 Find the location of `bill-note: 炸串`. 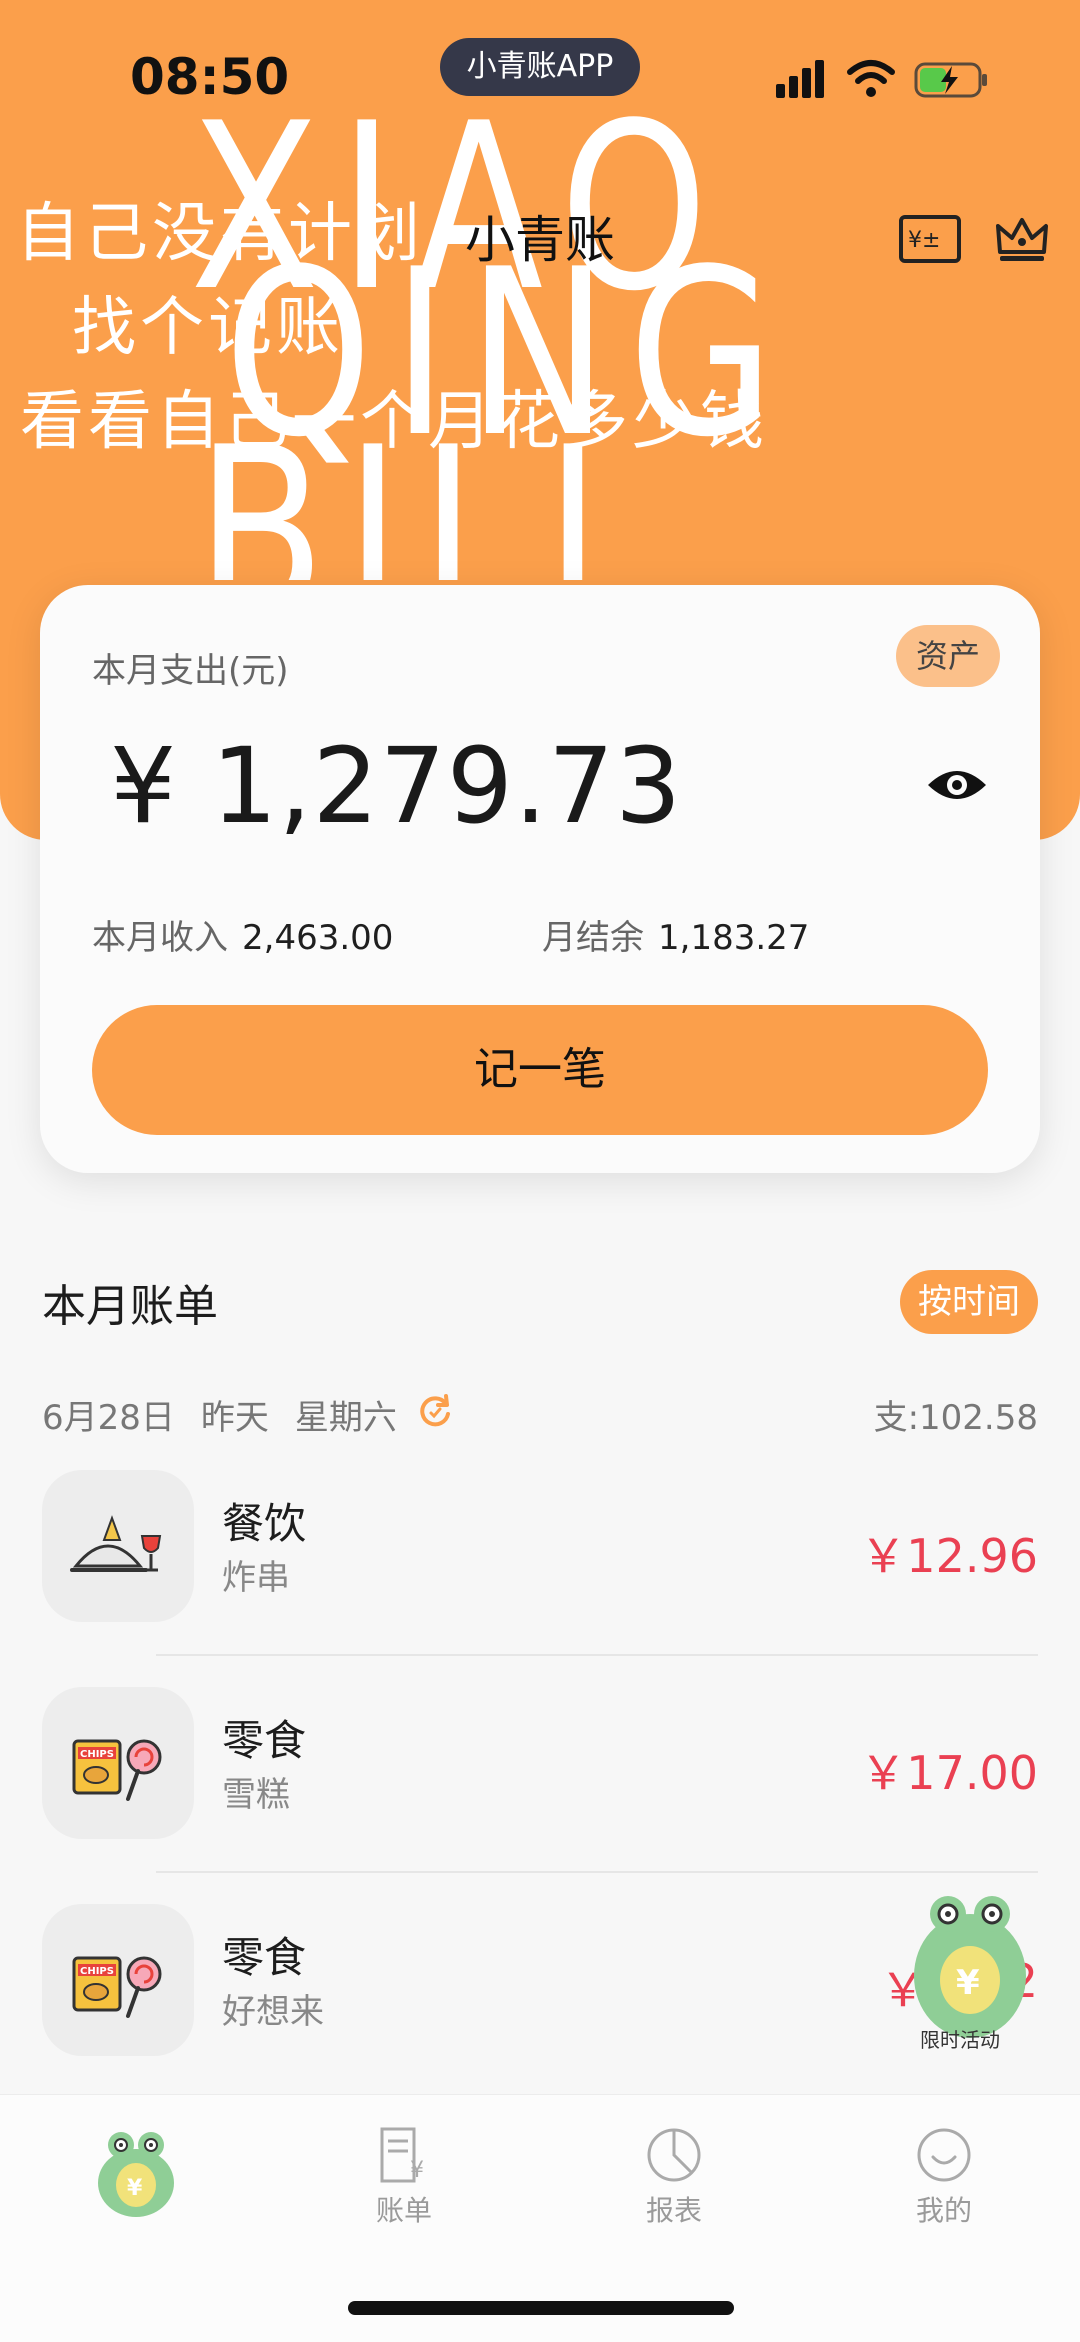

bill-note: 炸串 is located at coordinates (256, 1578).